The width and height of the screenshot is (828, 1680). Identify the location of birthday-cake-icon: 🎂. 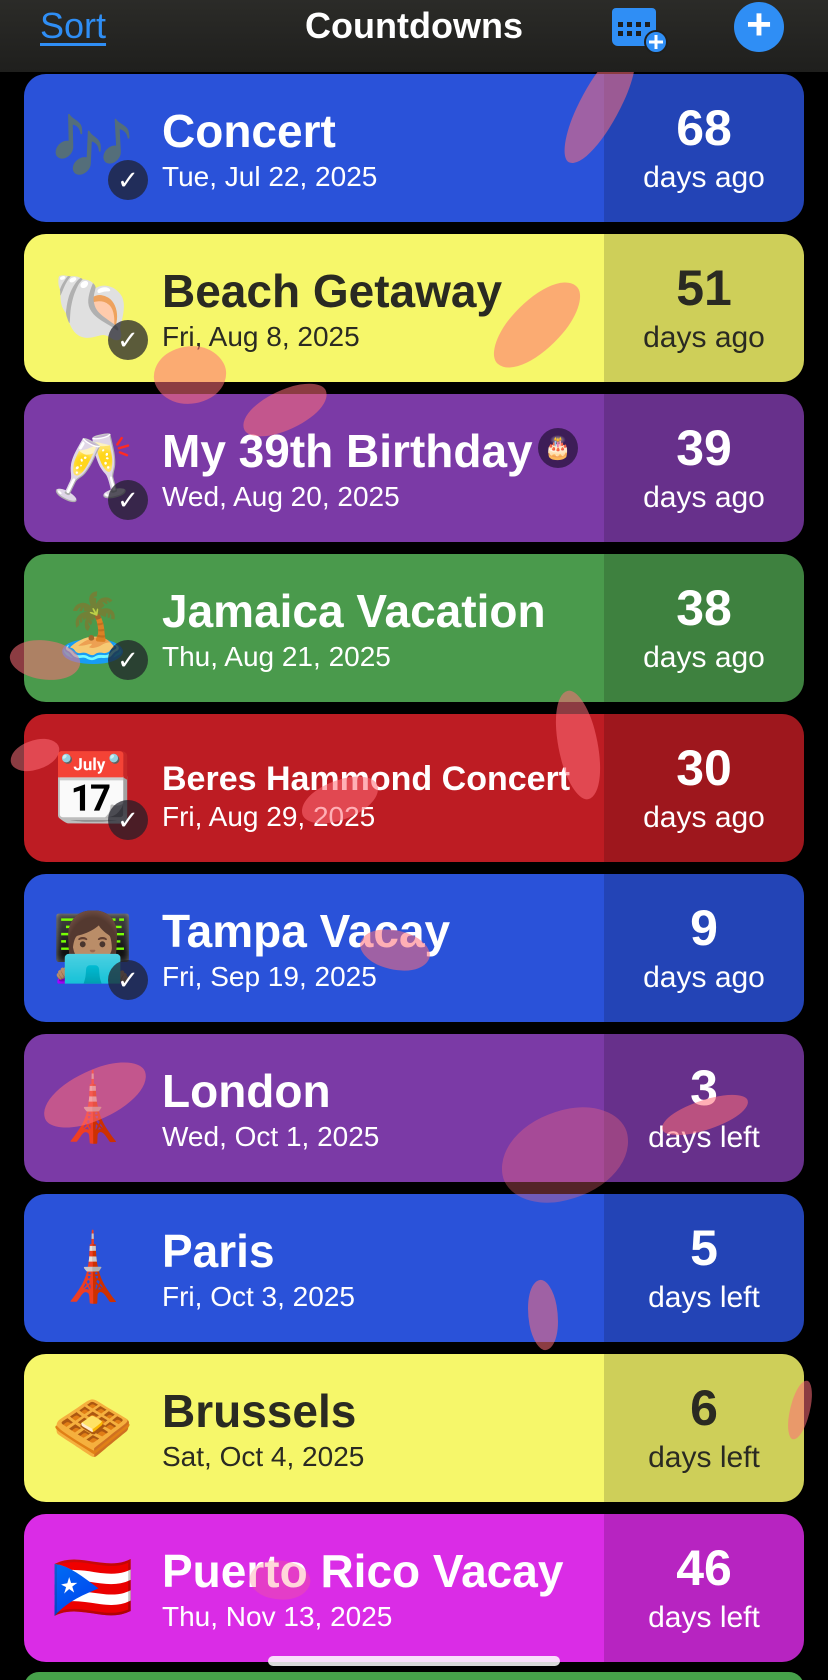
(558, 448).